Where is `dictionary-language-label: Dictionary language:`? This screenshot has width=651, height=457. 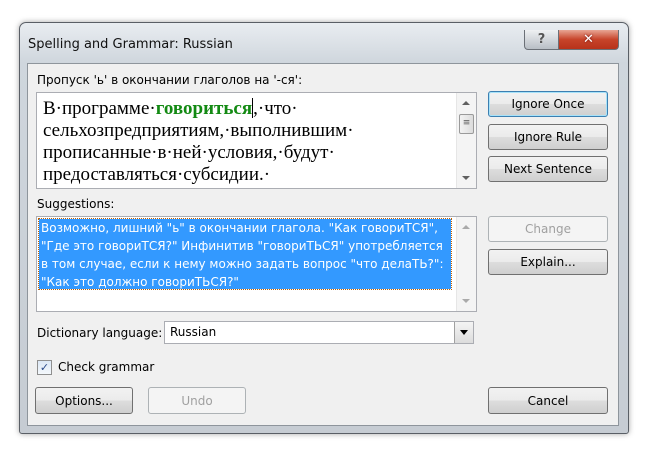 dictionary-language-label: Dictionary language: is located at coordinates (100, 333).